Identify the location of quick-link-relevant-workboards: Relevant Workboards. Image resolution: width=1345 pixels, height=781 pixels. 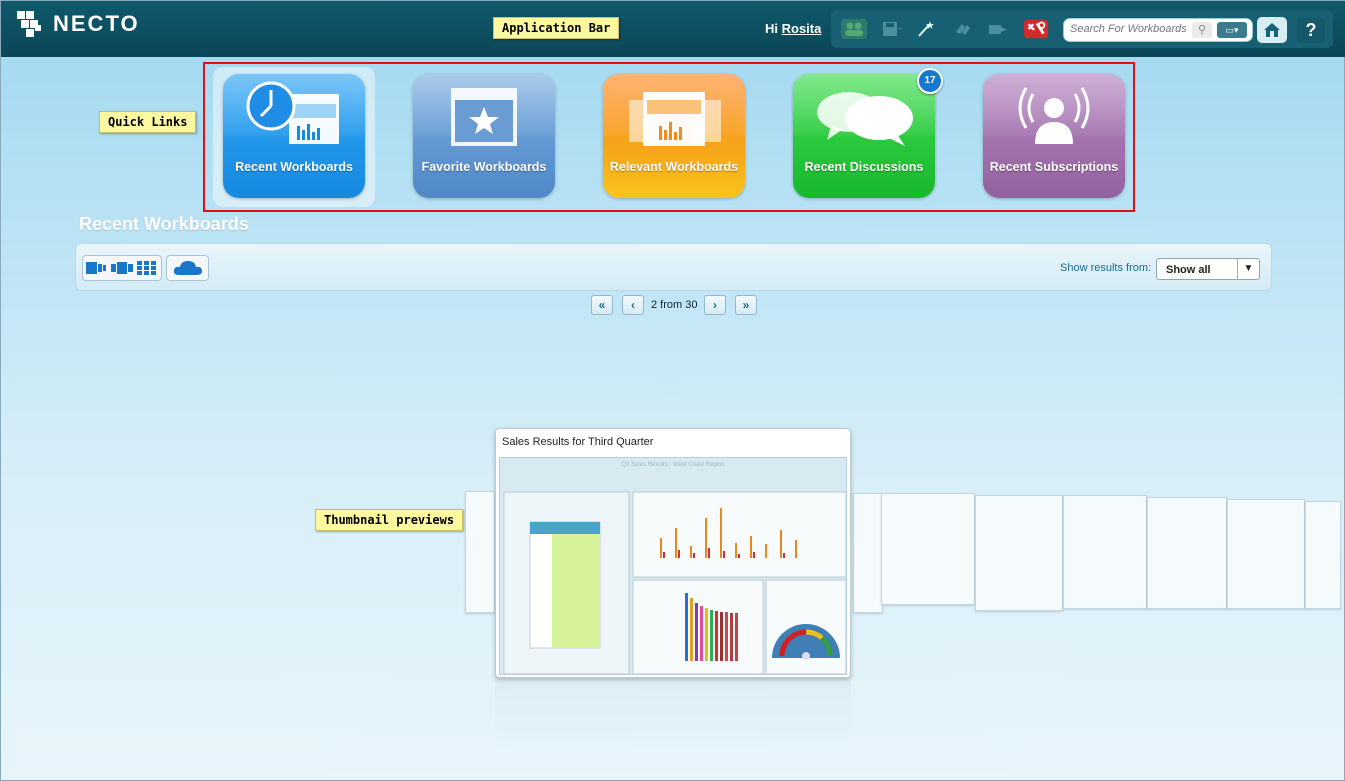
(674, 136).